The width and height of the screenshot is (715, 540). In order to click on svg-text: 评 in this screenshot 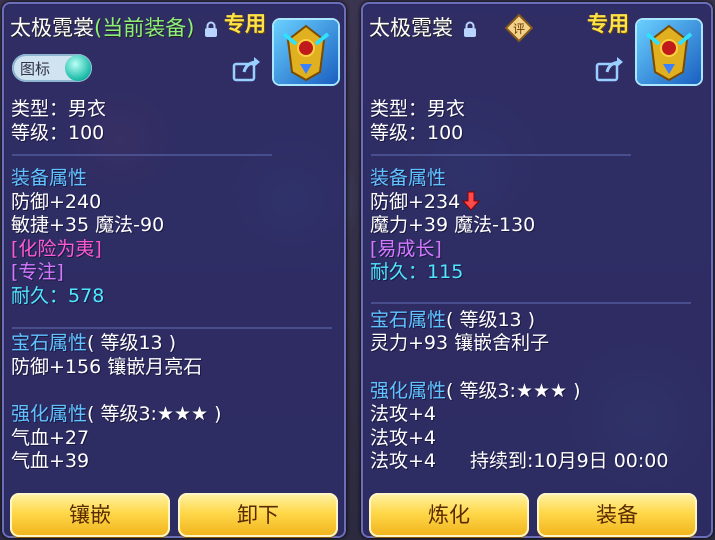, I will do `click(519, 29)`.